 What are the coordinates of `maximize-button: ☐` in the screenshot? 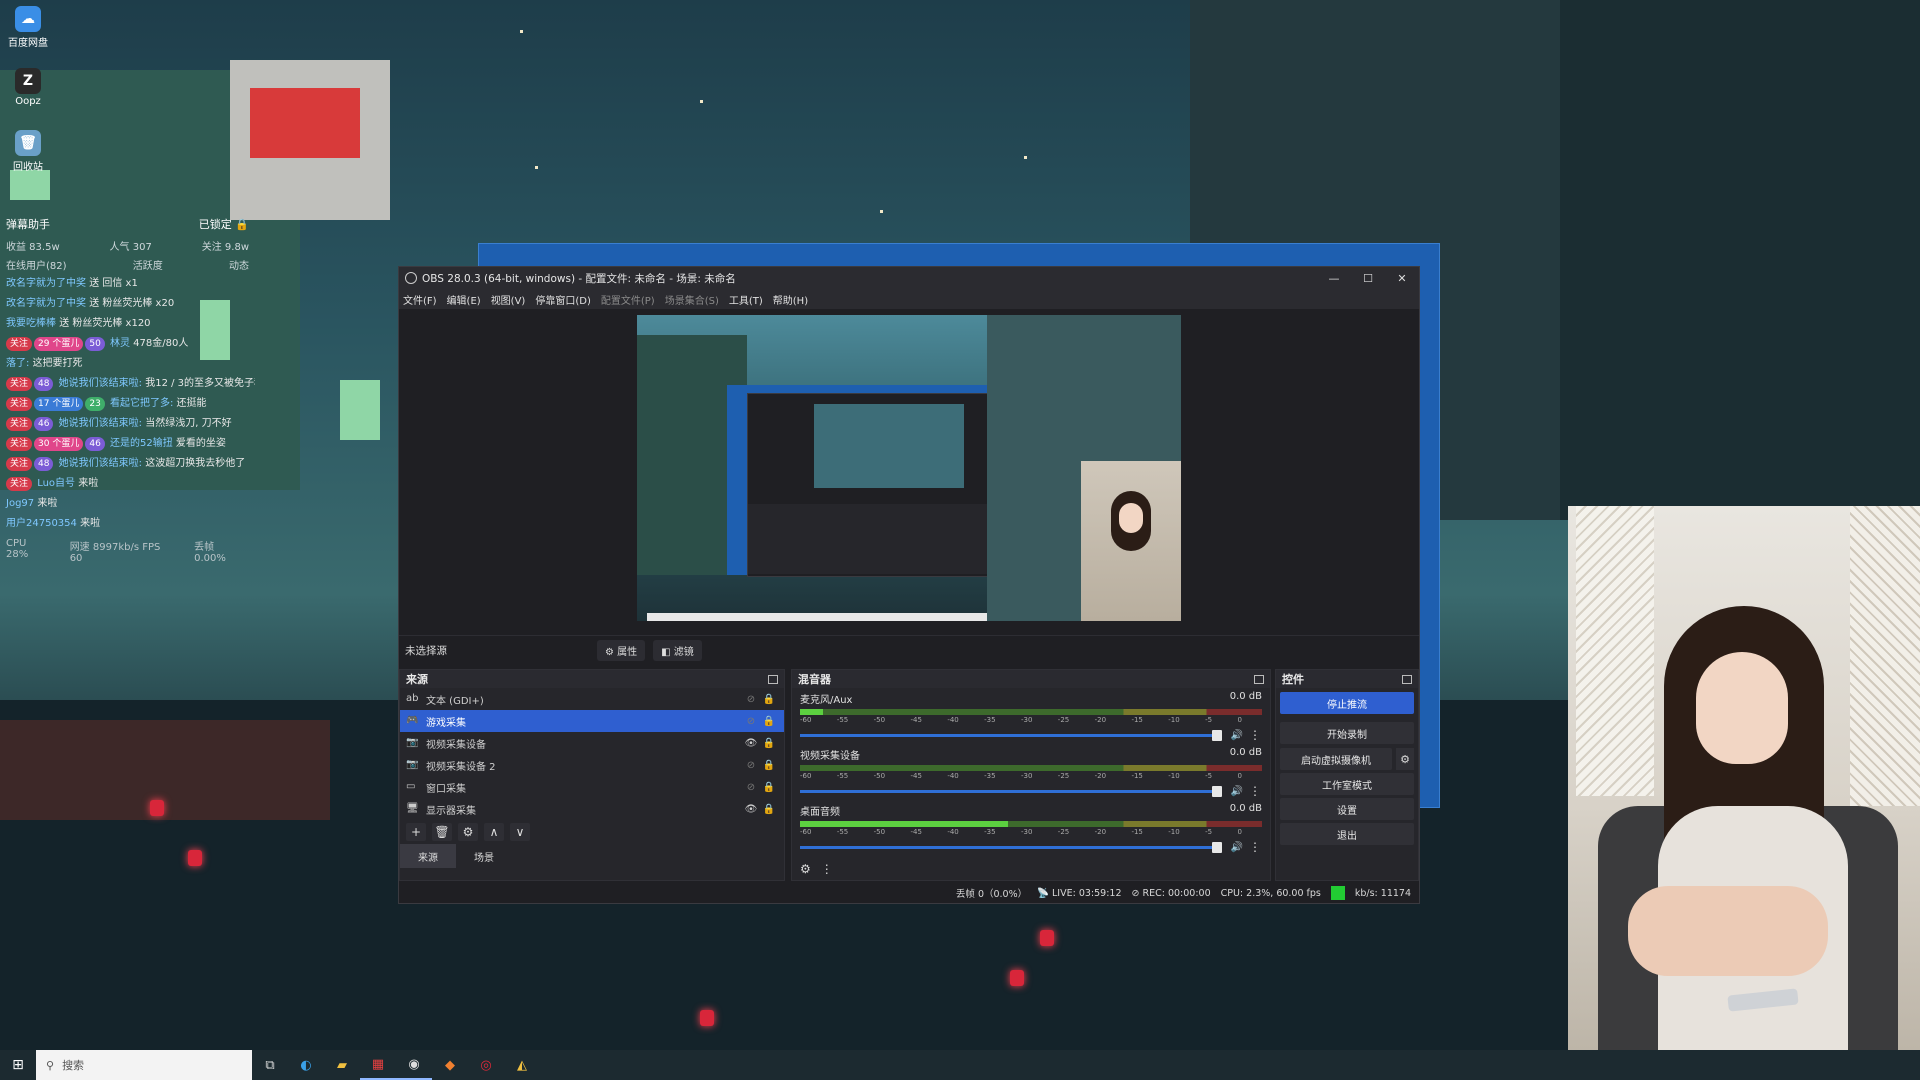 It's located at (1368, 278).